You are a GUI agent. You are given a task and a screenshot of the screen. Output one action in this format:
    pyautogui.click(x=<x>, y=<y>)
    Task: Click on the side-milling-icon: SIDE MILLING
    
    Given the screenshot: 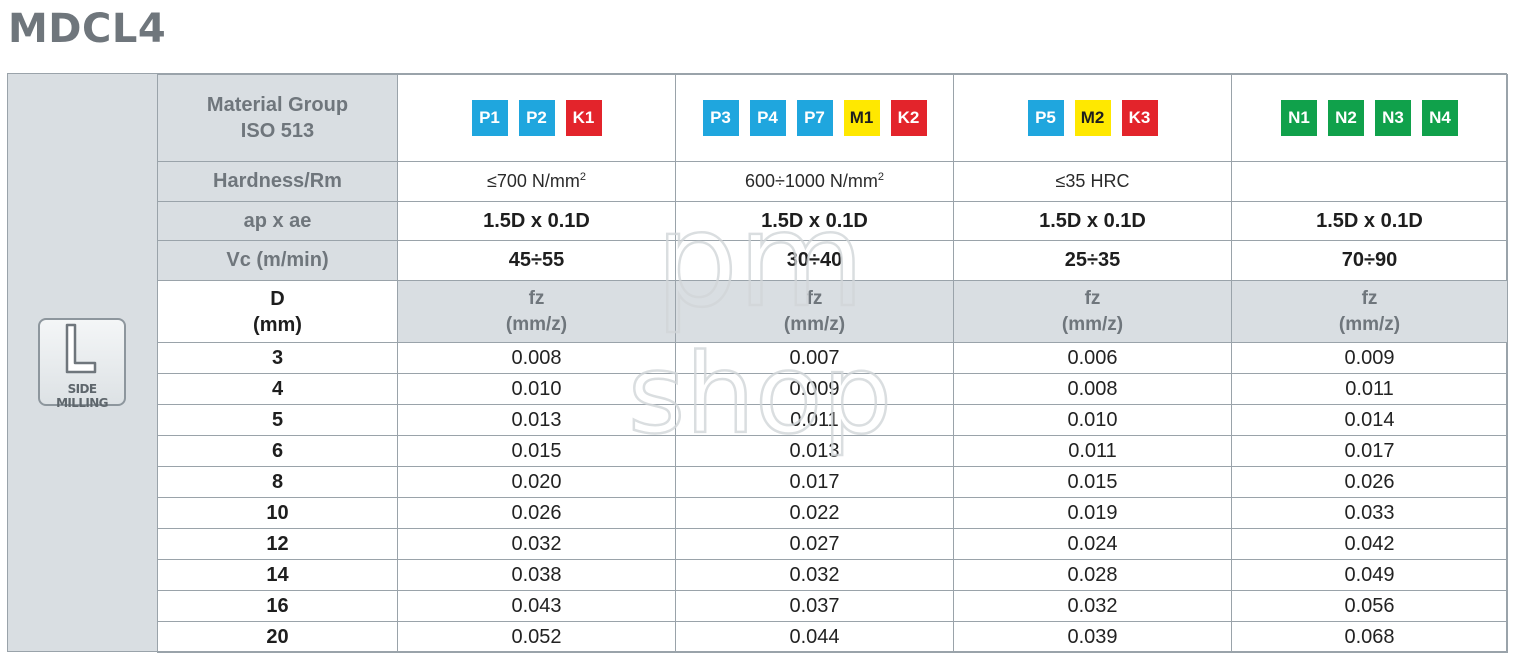 What is the action you would take?
    pyautogui.click(x=82, y=364)
    